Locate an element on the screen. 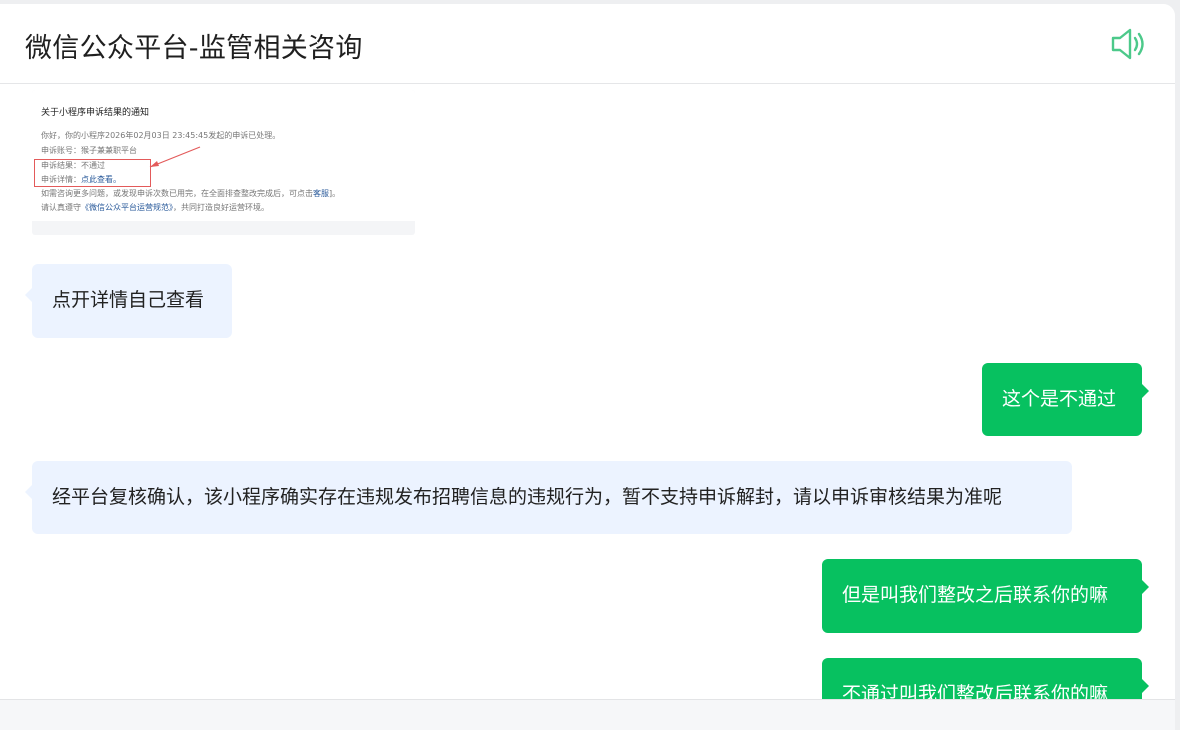  notice-title: 关于小程序申诉结果的通知 is located at coordinates (95, 113).